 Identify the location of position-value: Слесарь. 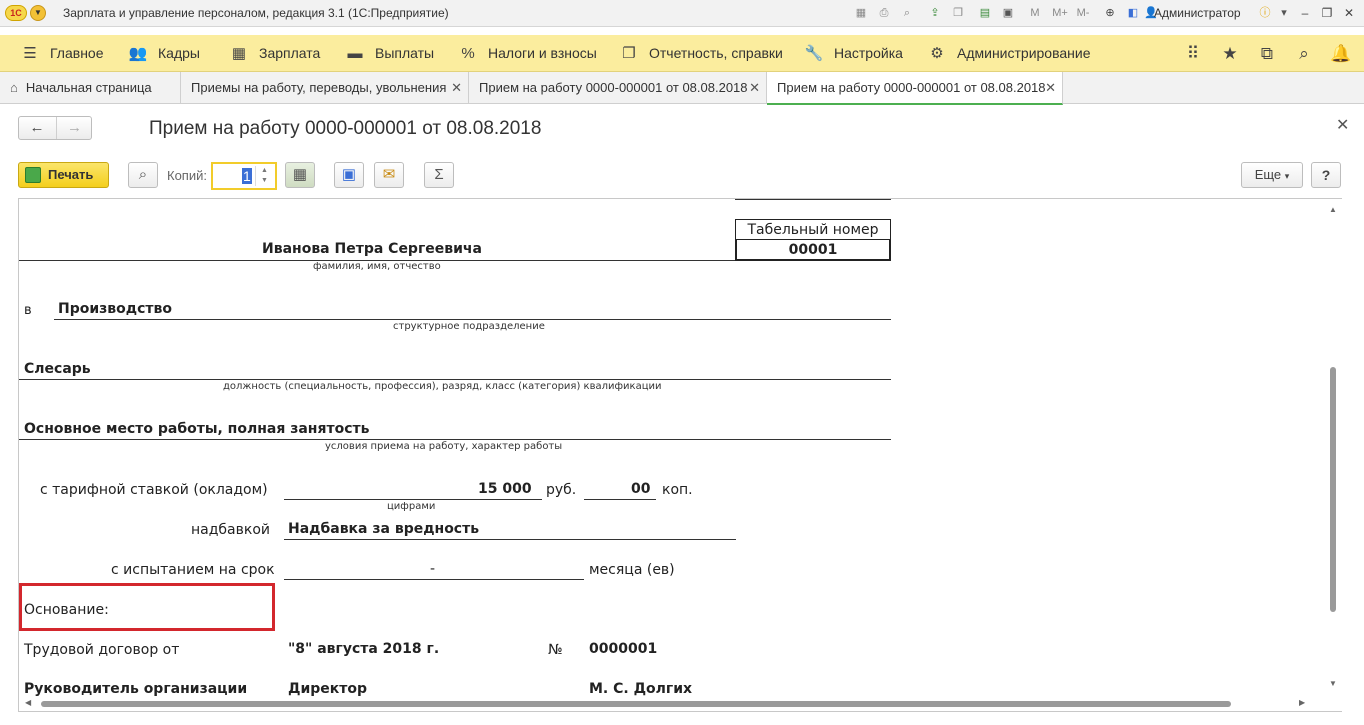
(57, 369).